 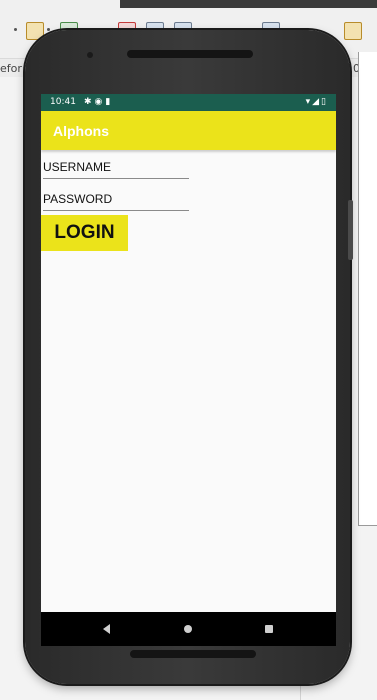 I want to click on signal-icon: ◢, so click(x=317, y=102).